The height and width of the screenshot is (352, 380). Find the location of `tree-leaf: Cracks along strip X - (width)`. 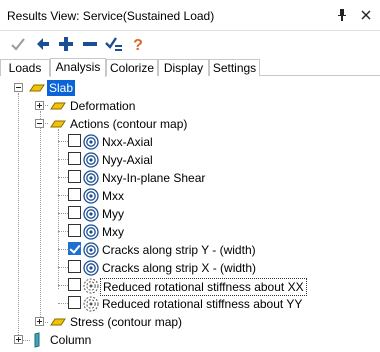

tree-leaf: Cracks along strip X - (width) is located at coordinates (190, 268).